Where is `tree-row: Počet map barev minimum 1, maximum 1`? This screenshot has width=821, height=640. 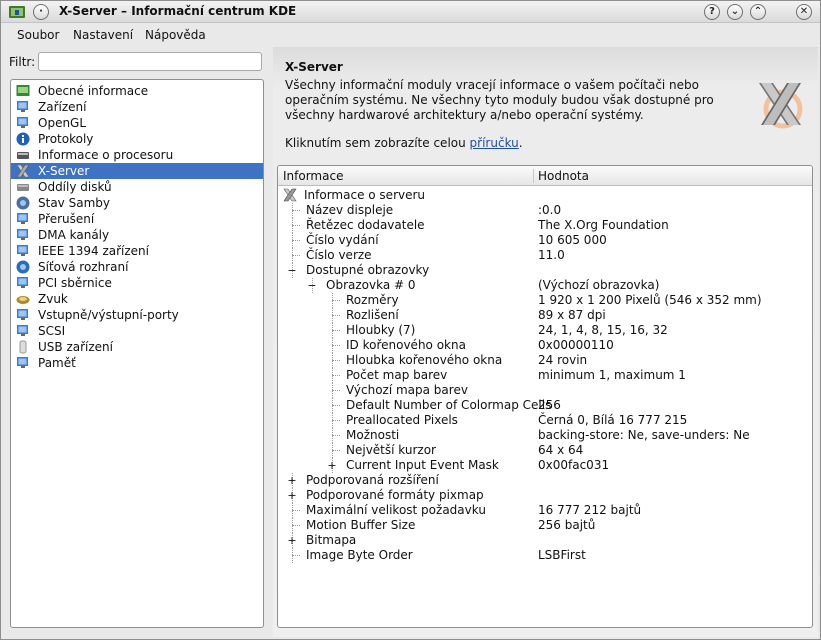
tree-row: Počet map barev minimum 1, maximum 1 is located at coordinates (545, 375).